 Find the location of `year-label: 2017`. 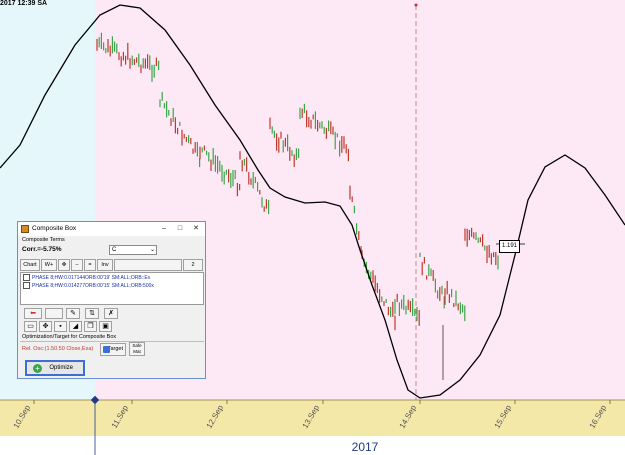

year-label: 2017 is located at coordinates (365, 447).